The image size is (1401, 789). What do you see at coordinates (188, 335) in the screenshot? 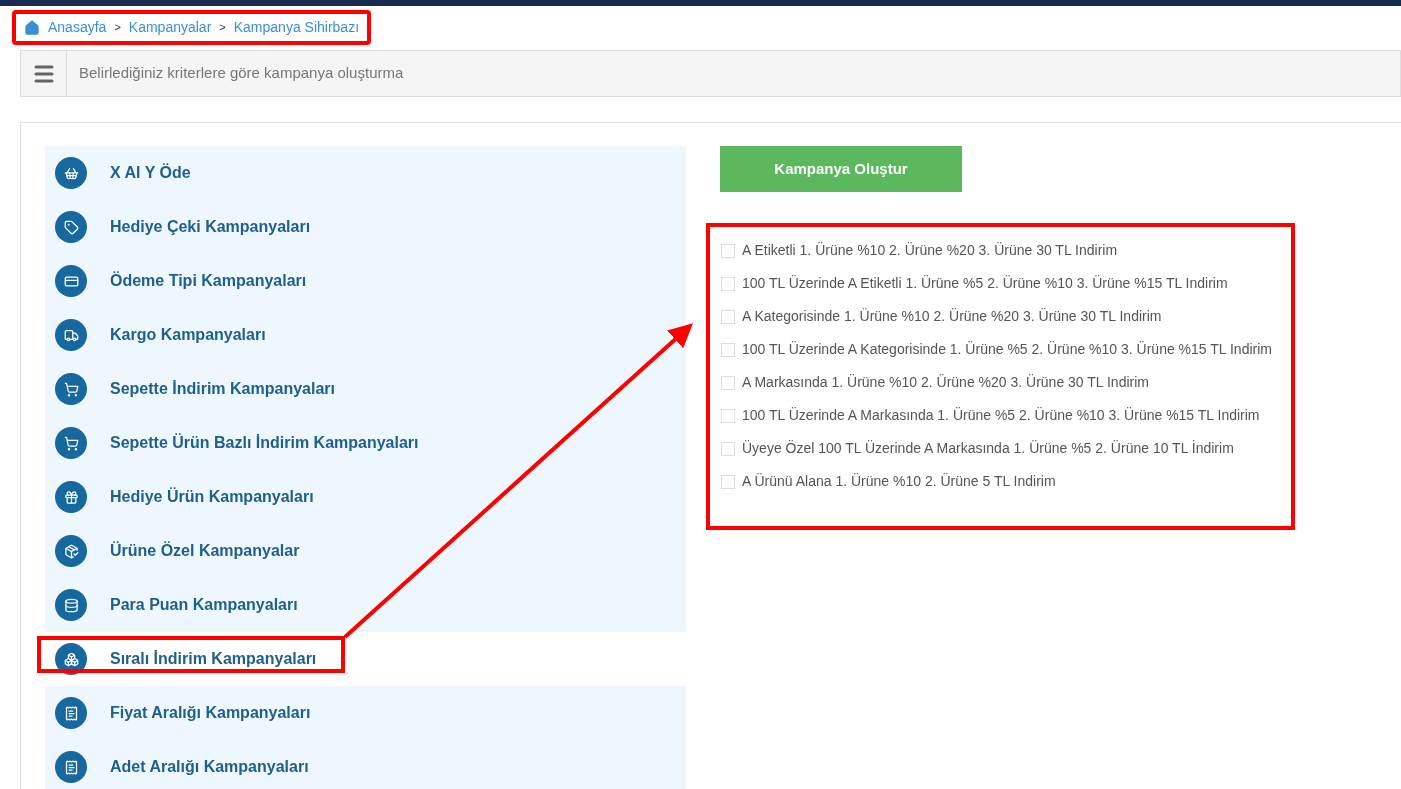
I see `sidebar-item-label: Kargo Kampanyaları` at bounding box center [188, 335].